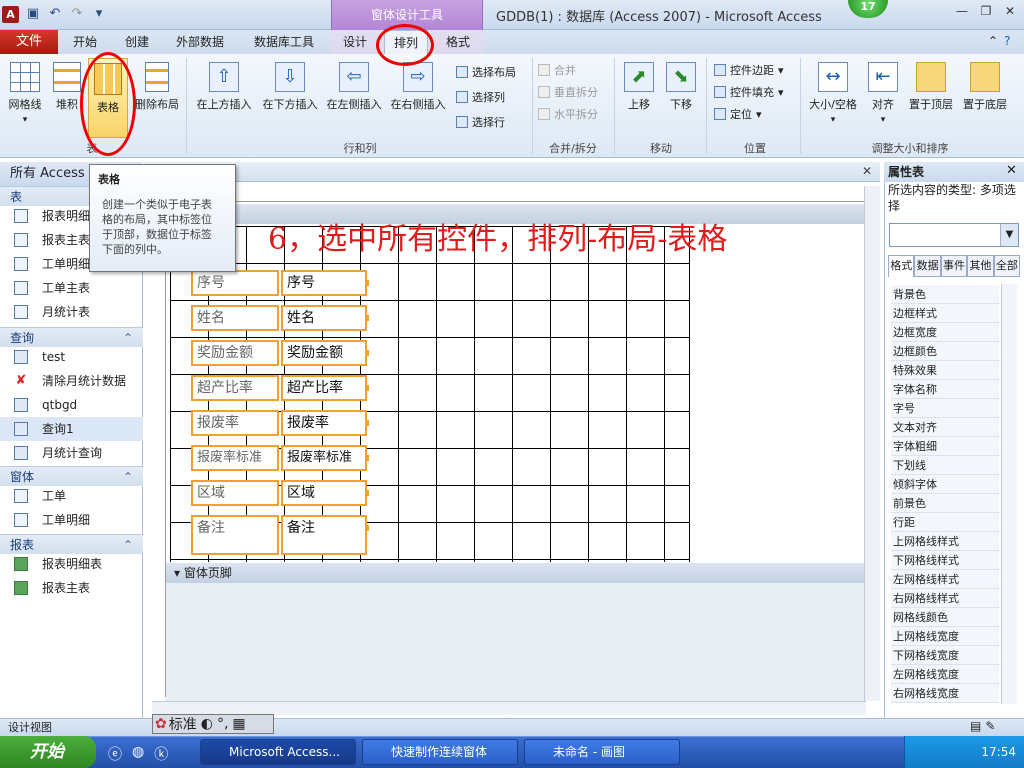  I want to click on move-down-button: ⬊ 下移, so click(681, 87).